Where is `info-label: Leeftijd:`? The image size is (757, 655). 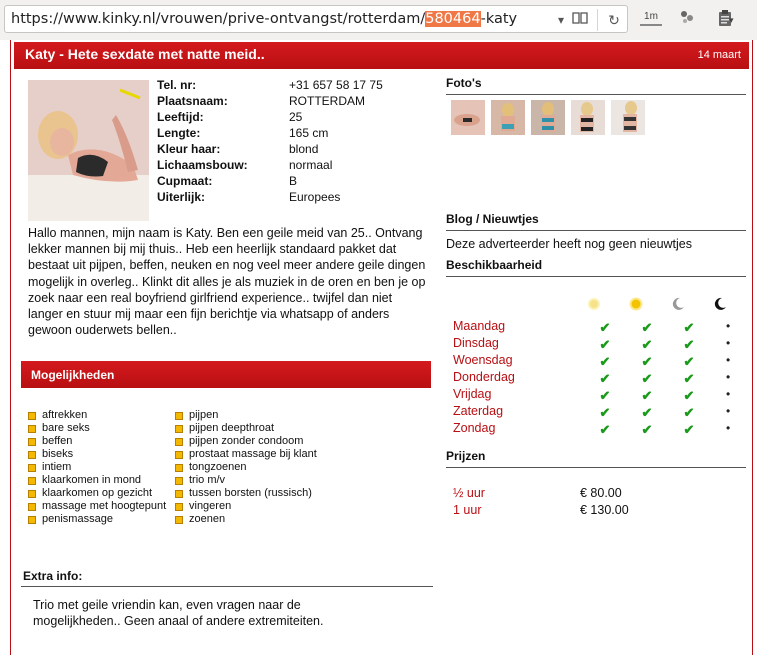
info-label: Leeftijd: is located at coordinates (180, 117).